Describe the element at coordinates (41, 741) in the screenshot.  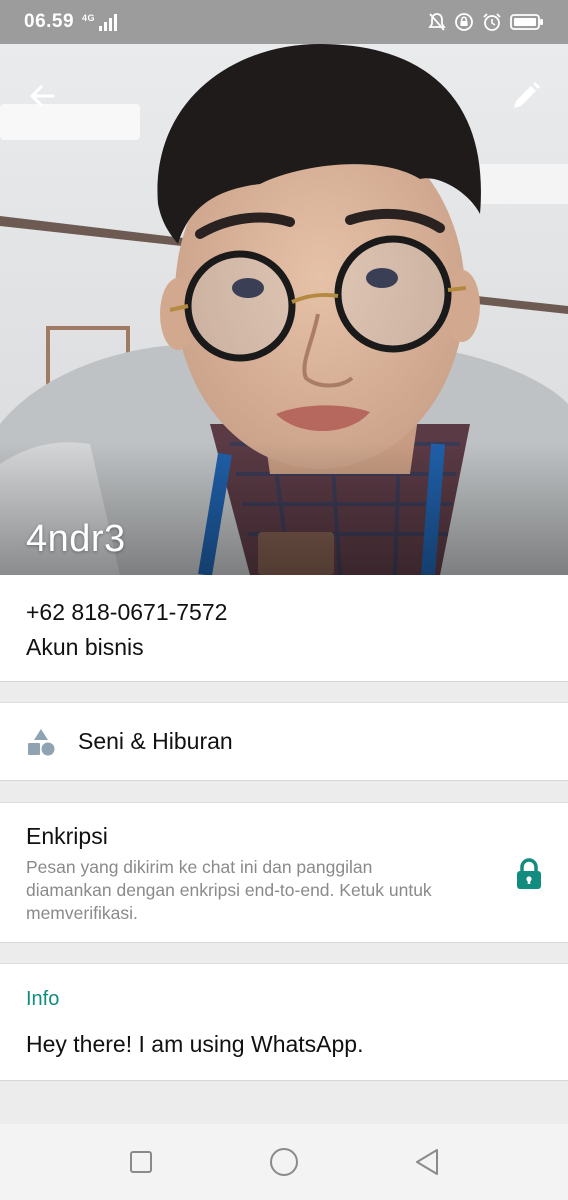
I see `category-shapes-icon` at that location.